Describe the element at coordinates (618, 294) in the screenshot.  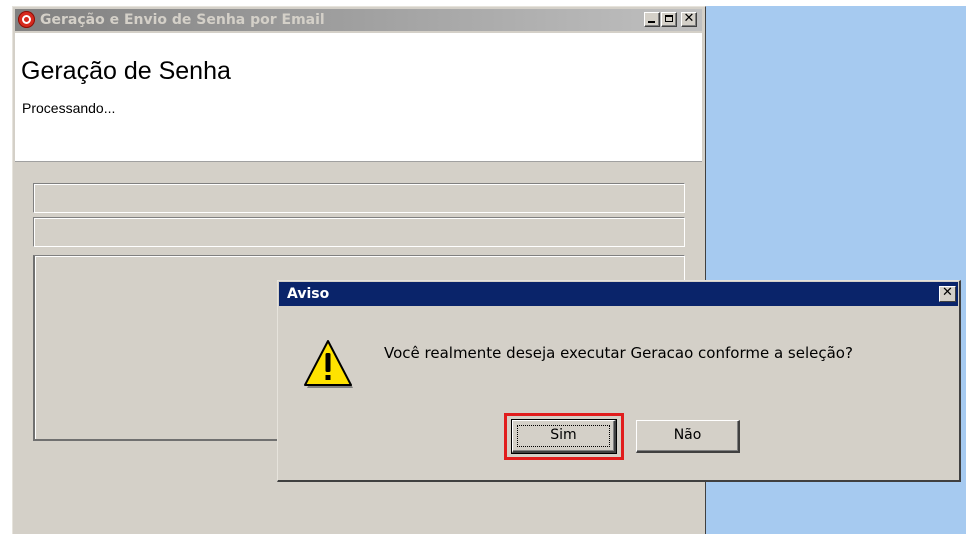
I see `dialog-title-bar: Aviso ✕` at that location.